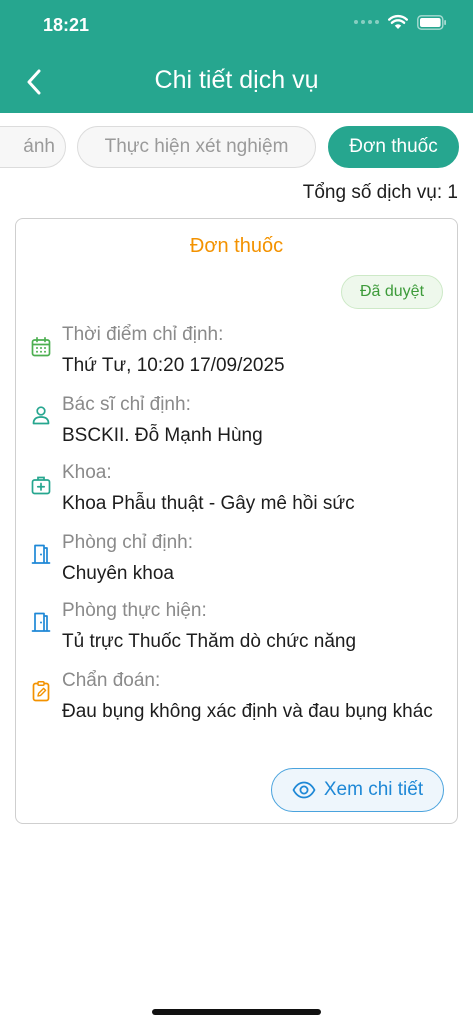  Describe the element at coordinates (118, 573) in the screenshot. I see `field-value: Chuyên khoa` at that location.